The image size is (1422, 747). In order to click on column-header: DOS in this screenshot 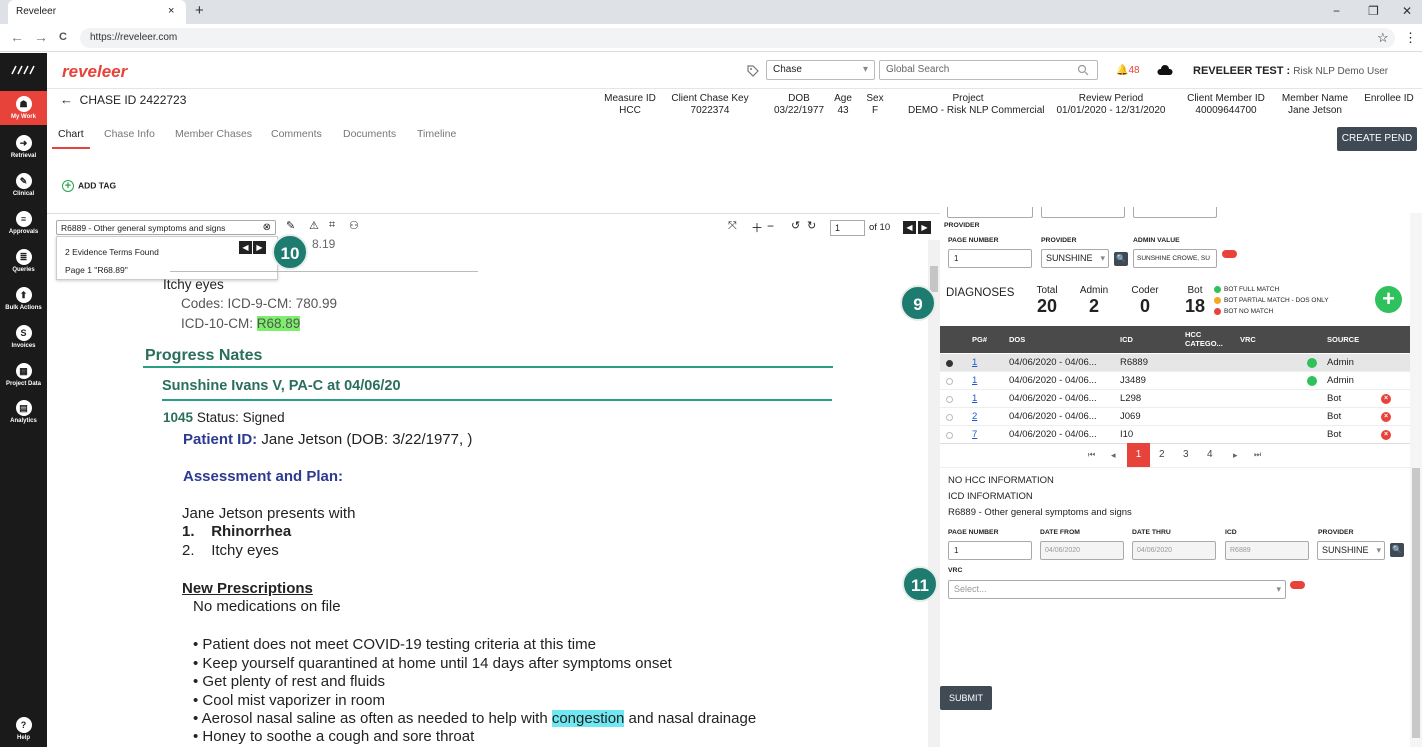, I will do `click(1017, 339)`.